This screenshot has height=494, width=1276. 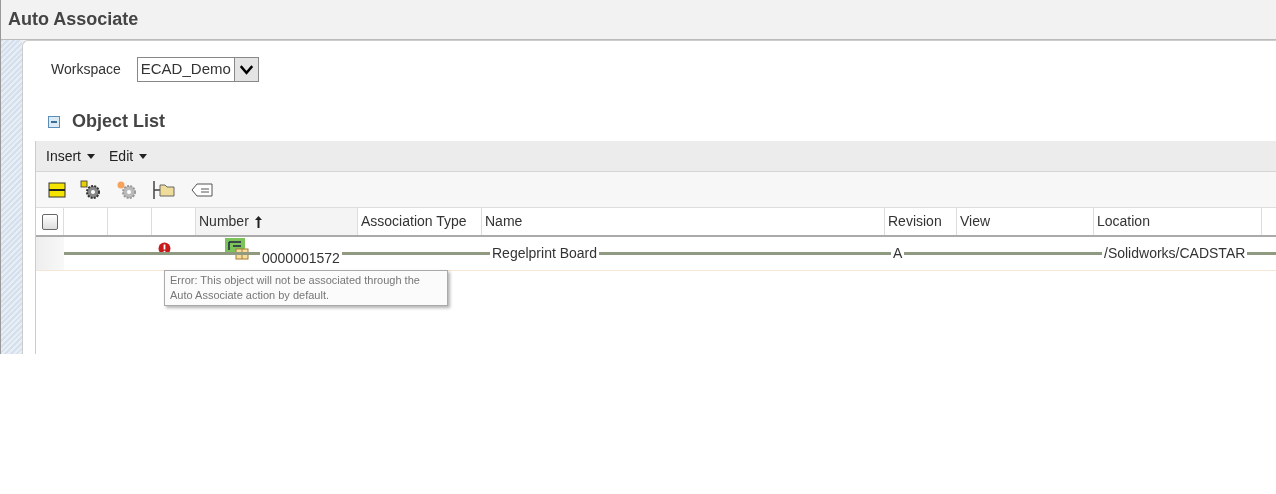 What do you see at coordinates (118, 121) in the screenshot?
I see `section-title: Object List` at bounding box center [118, 121].